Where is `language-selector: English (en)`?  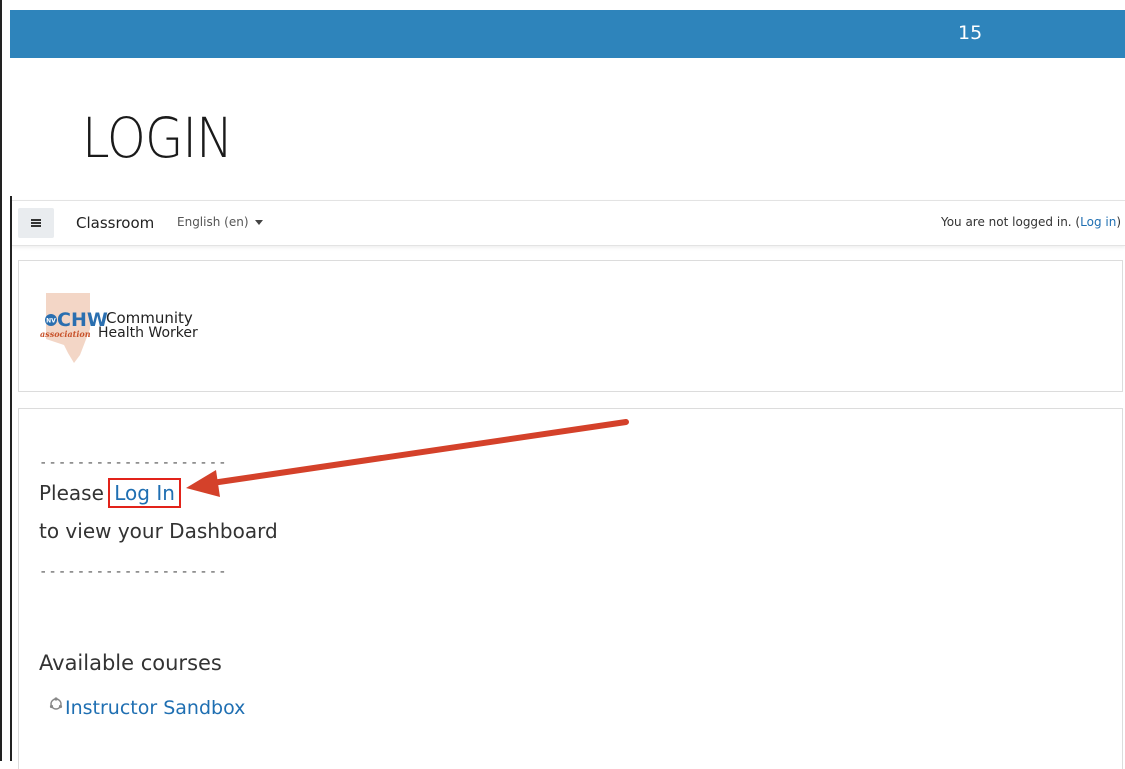
language-selector: English (en) is located at coordinates (220, 222).